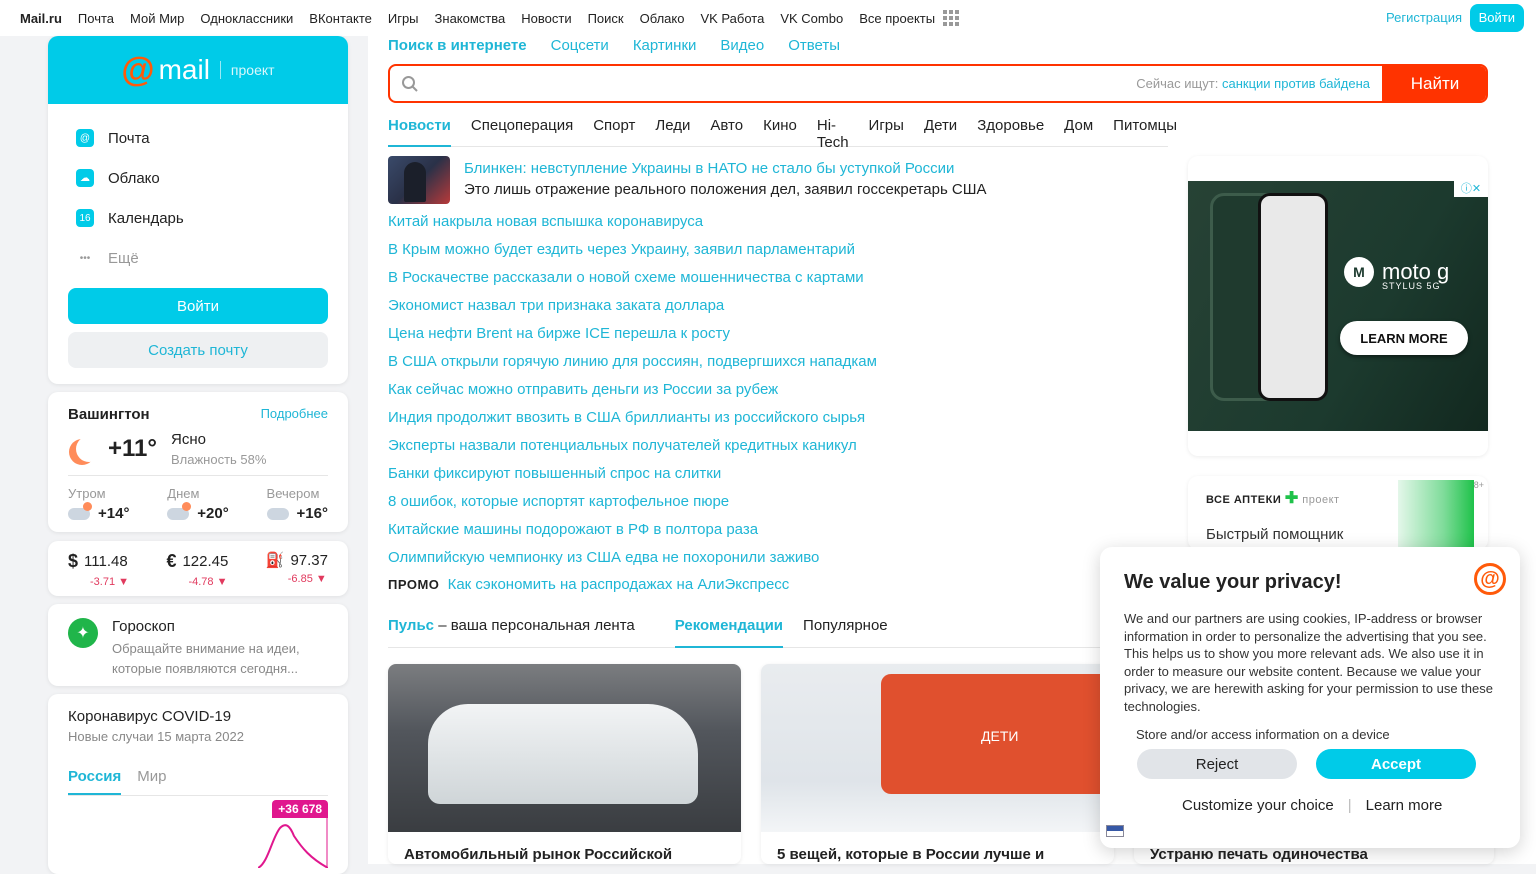 The width and height of the screenshot is (1536, 874). Describe the element at coordinates (1078, 131) in the screenshot. I see `category-tab-home: Дом` at that location.